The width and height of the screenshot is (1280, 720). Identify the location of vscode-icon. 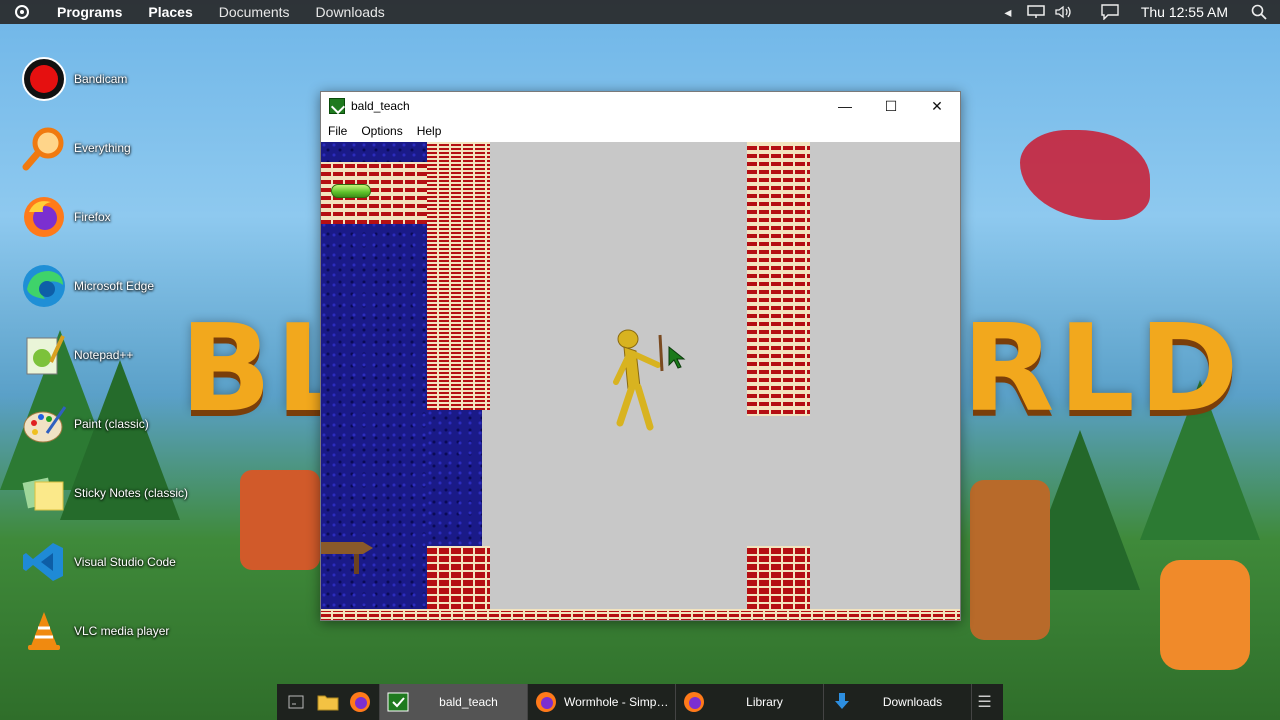
(44, 562).